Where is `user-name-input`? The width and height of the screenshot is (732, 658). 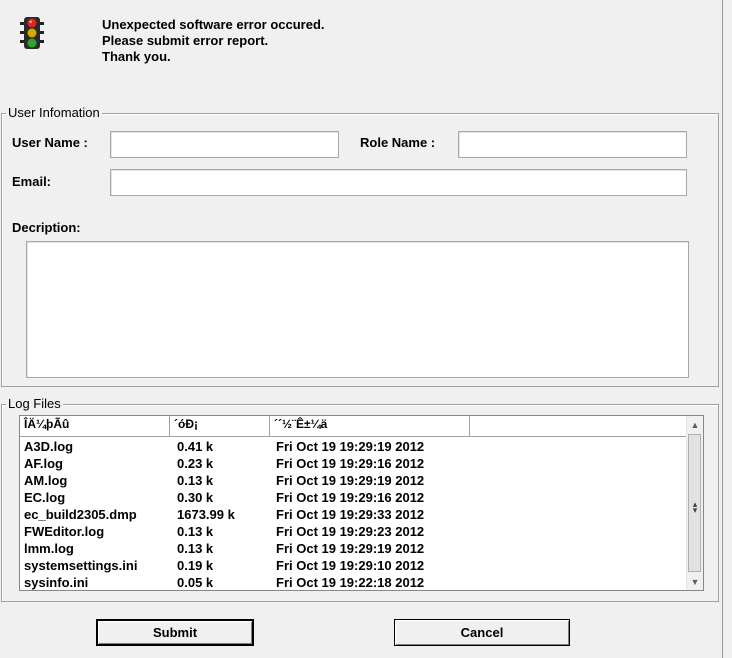
user-name-input is located at coordinates (224, 144).